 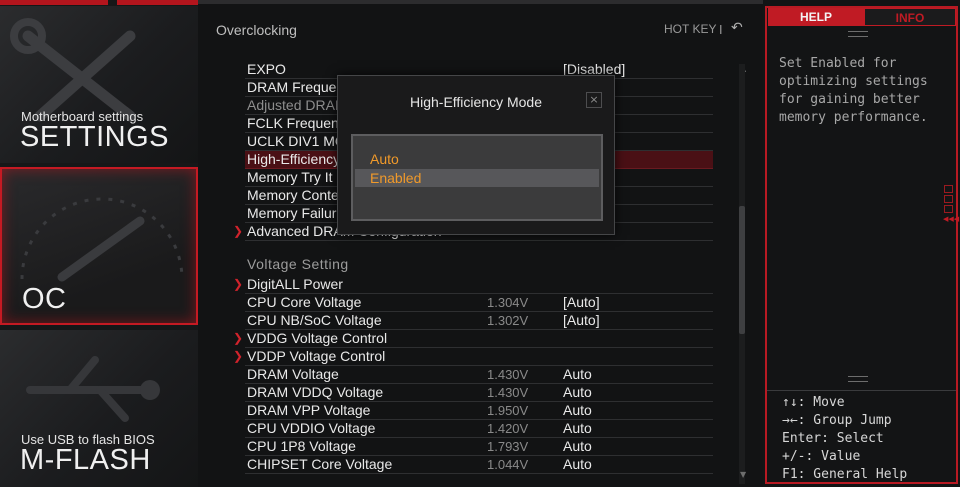 I want to click on current-voltage: 1.304V, so click(x=508, y=302).